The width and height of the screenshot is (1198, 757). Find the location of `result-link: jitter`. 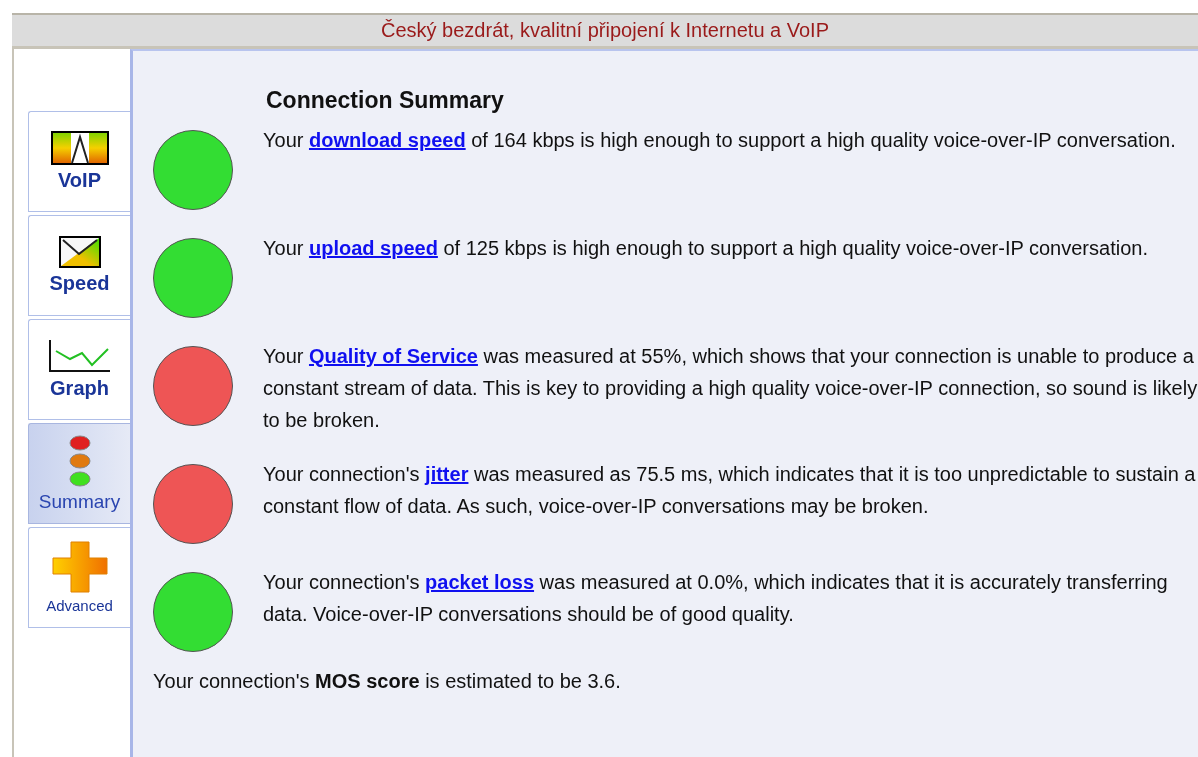

result-link: jitter is located at coordinates (447, 474).